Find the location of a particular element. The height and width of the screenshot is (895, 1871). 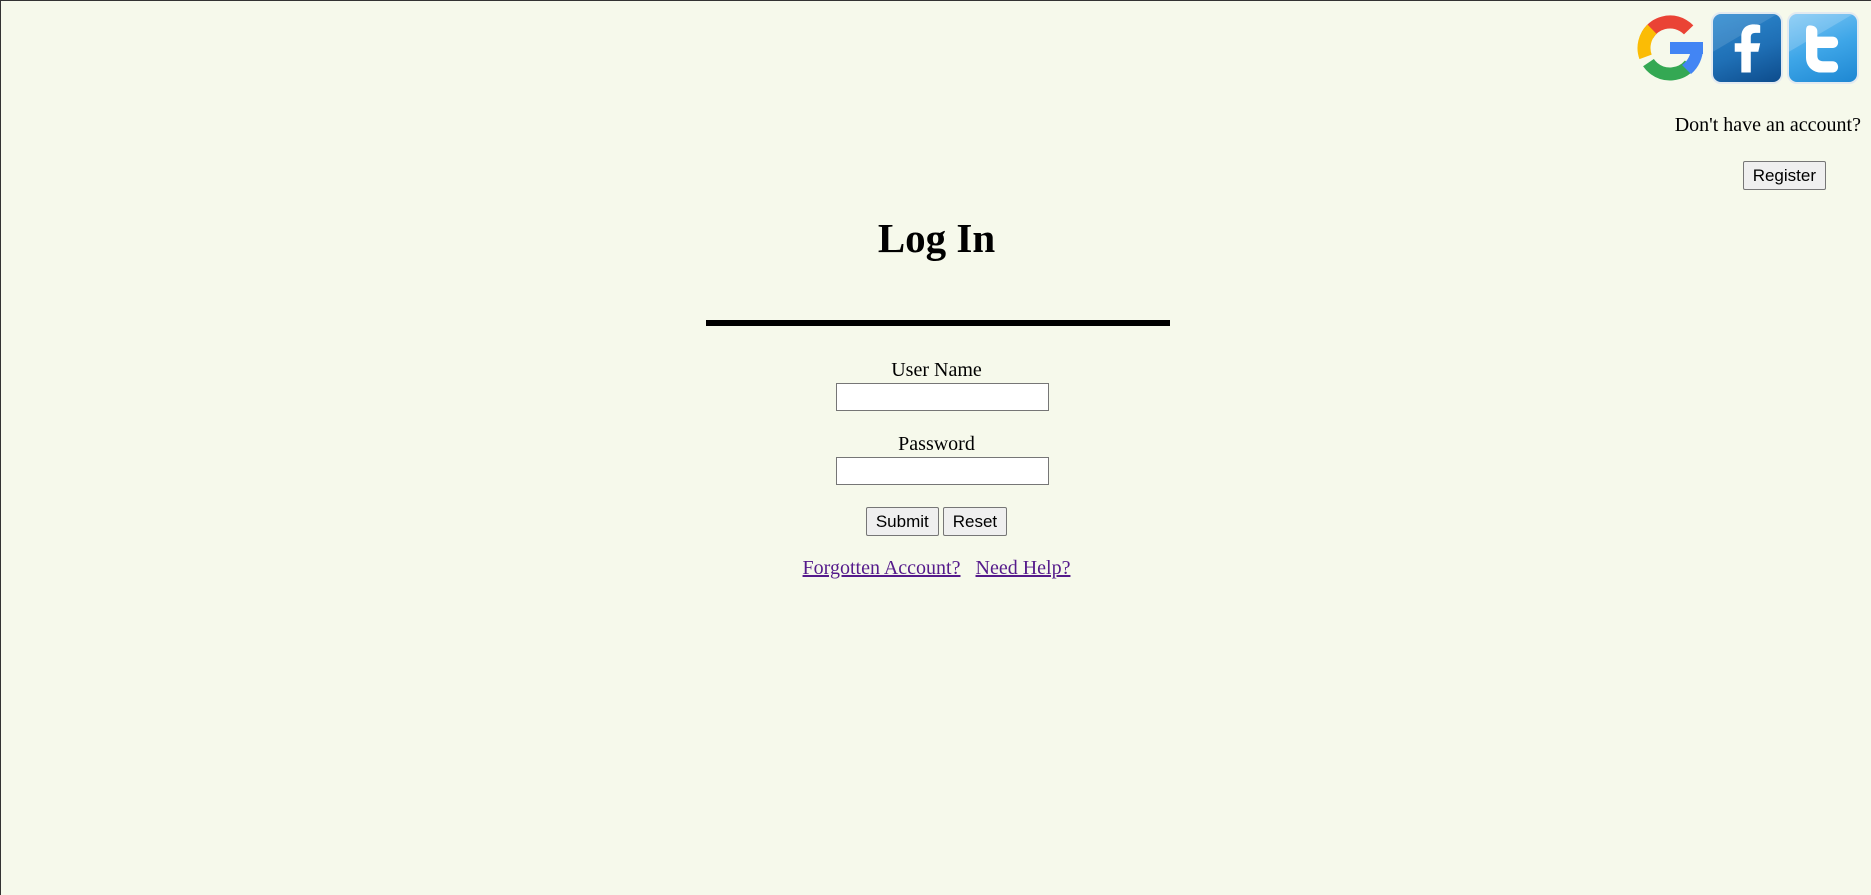

username-input is located at coordinates (942, 397).